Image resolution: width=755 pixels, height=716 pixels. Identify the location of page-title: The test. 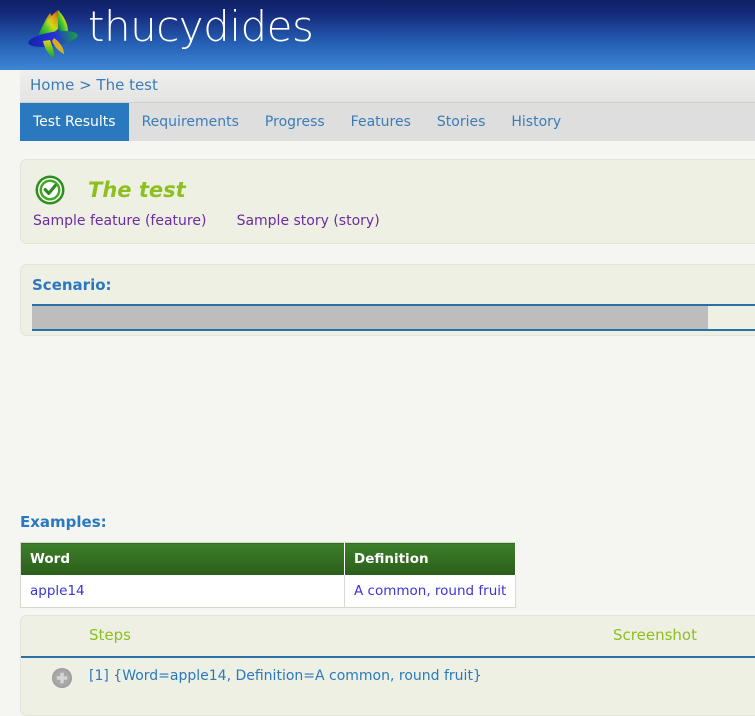
(137, 190).